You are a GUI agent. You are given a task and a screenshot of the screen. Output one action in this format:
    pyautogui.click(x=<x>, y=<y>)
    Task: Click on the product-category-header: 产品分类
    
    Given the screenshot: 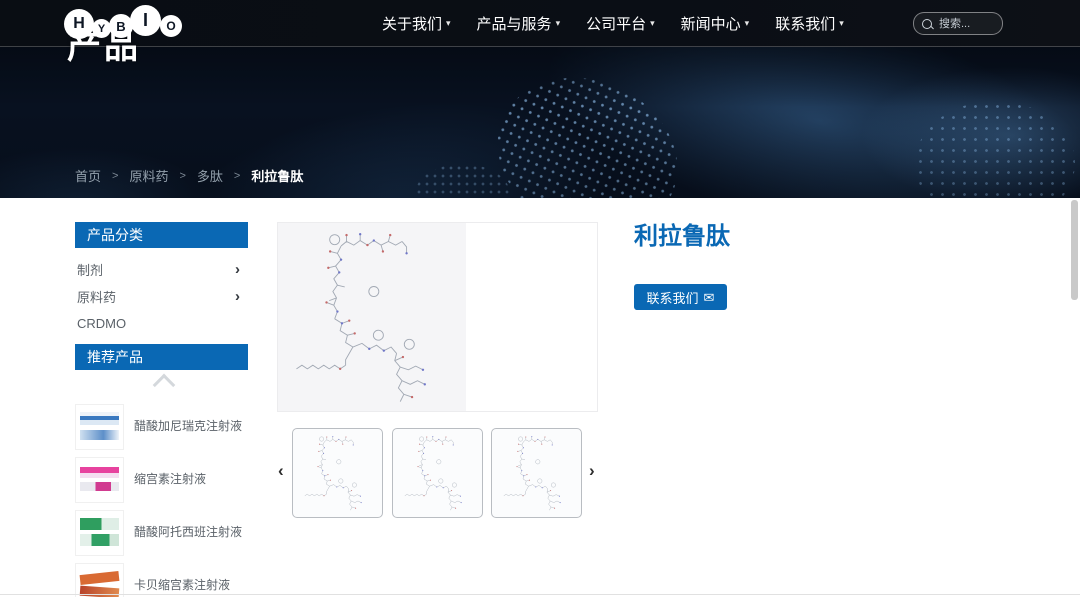 What is the action you would take?
    pyautogui.click(x=161, y=235)
    